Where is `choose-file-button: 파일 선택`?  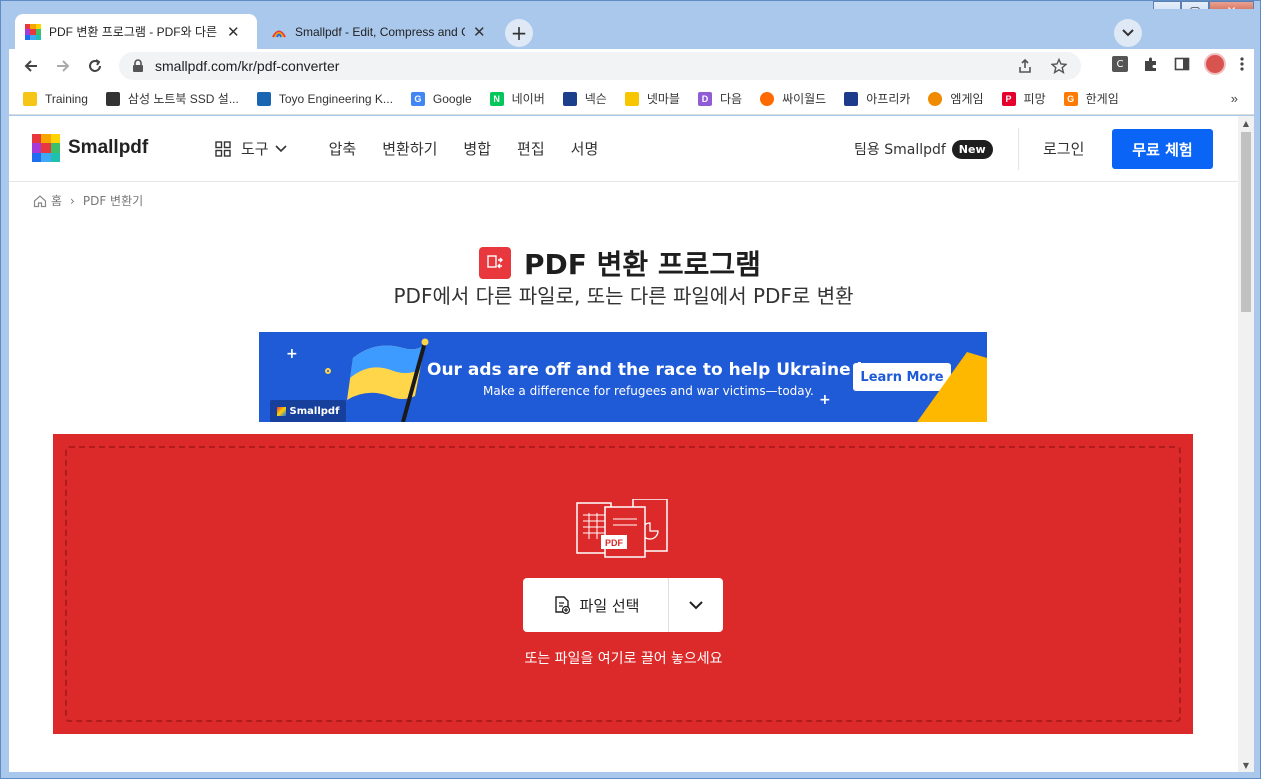
choose-file-button: 파일 선택 is located at coordinates (596, 605).